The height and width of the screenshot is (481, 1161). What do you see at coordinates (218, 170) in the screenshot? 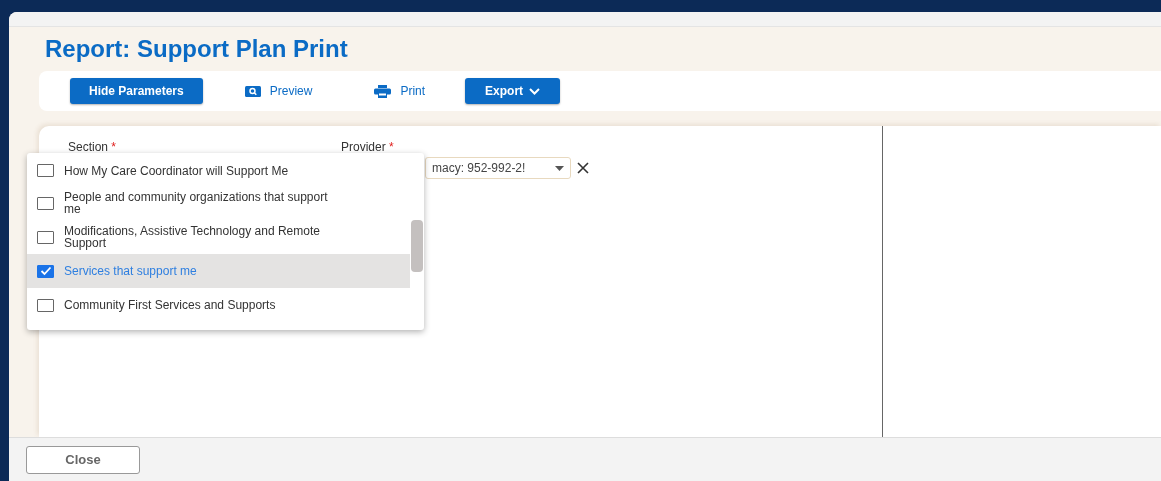
I see `dropdown-option: How My Care Coordinator will Support Me` at bounding box center [218, 170].